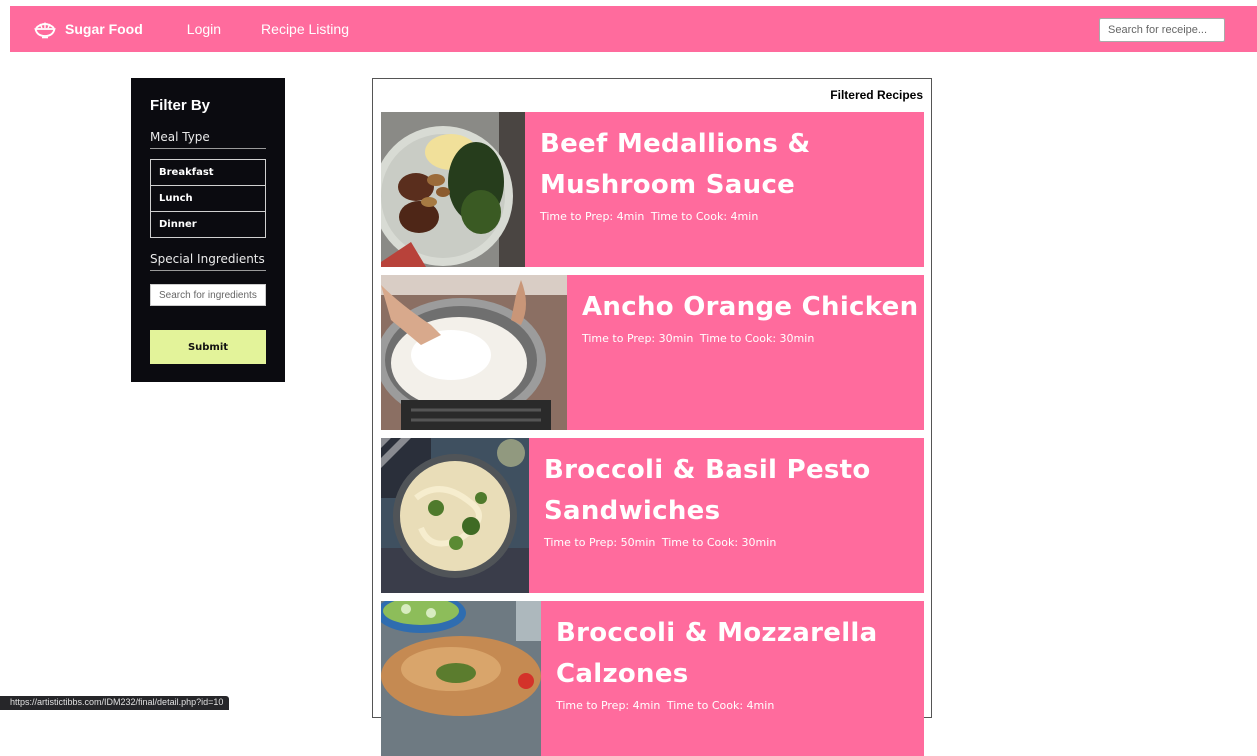 The image size is (1257, 756). I want to click on meal-type-label: Meal Type, so click(208, 139).